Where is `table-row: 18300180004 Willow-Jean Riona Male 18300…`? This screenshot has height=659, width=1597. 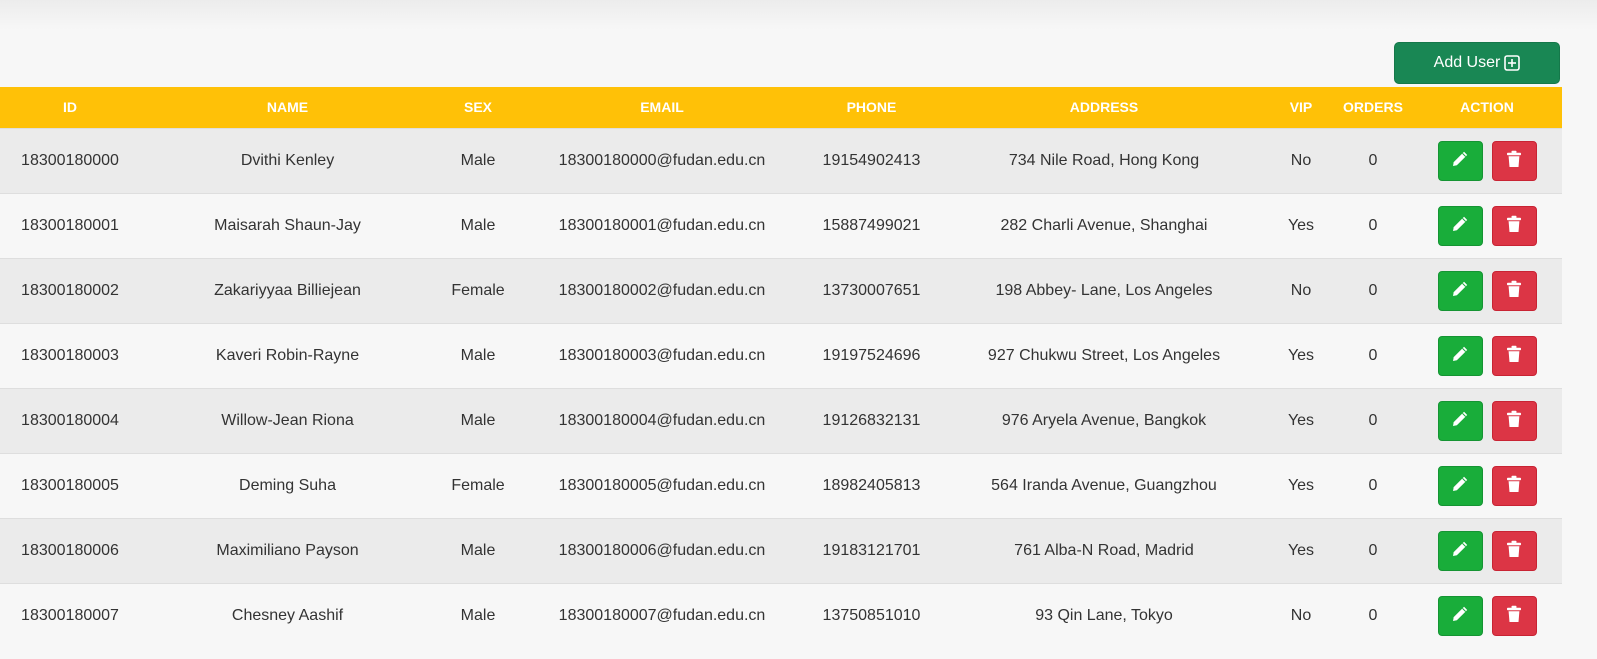 table-row: 18300180004 Willow-Jean Riona Male 18300… is located at coordinates (781, 420).